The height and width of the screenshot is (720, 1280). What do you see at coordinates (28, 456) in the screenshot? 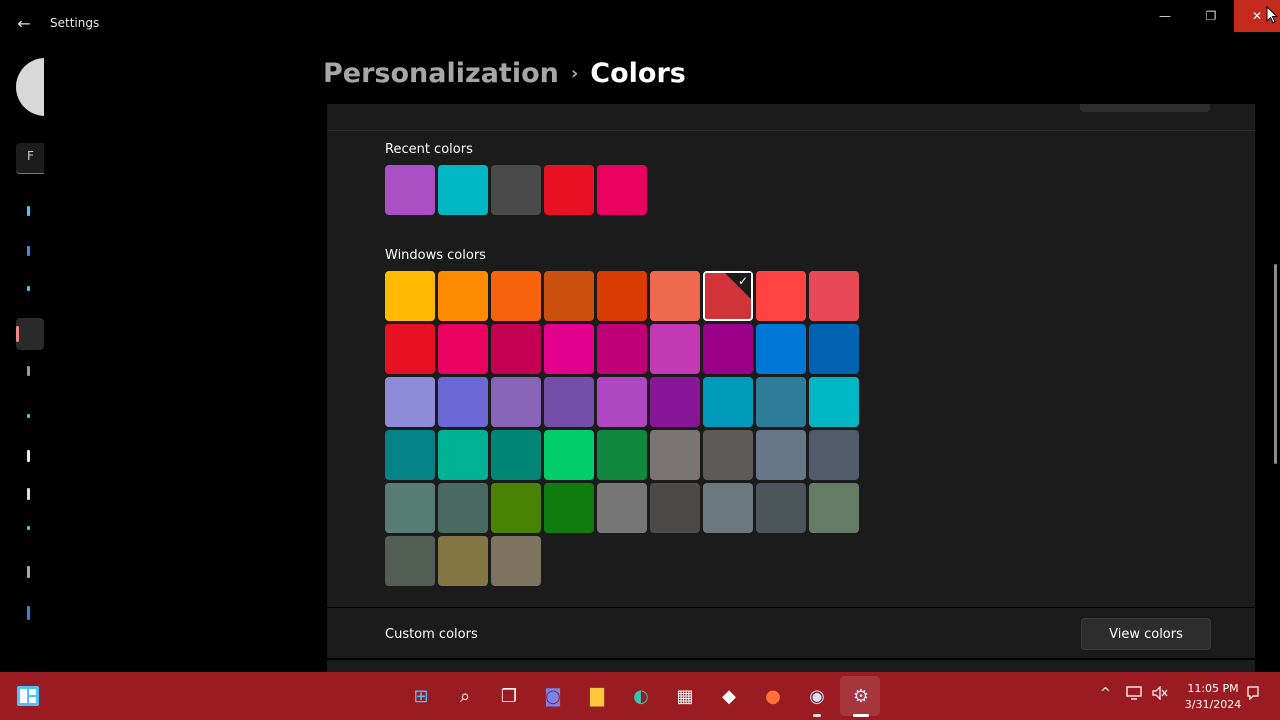
I see `time-language-icon` at bounding box center [28, 456].